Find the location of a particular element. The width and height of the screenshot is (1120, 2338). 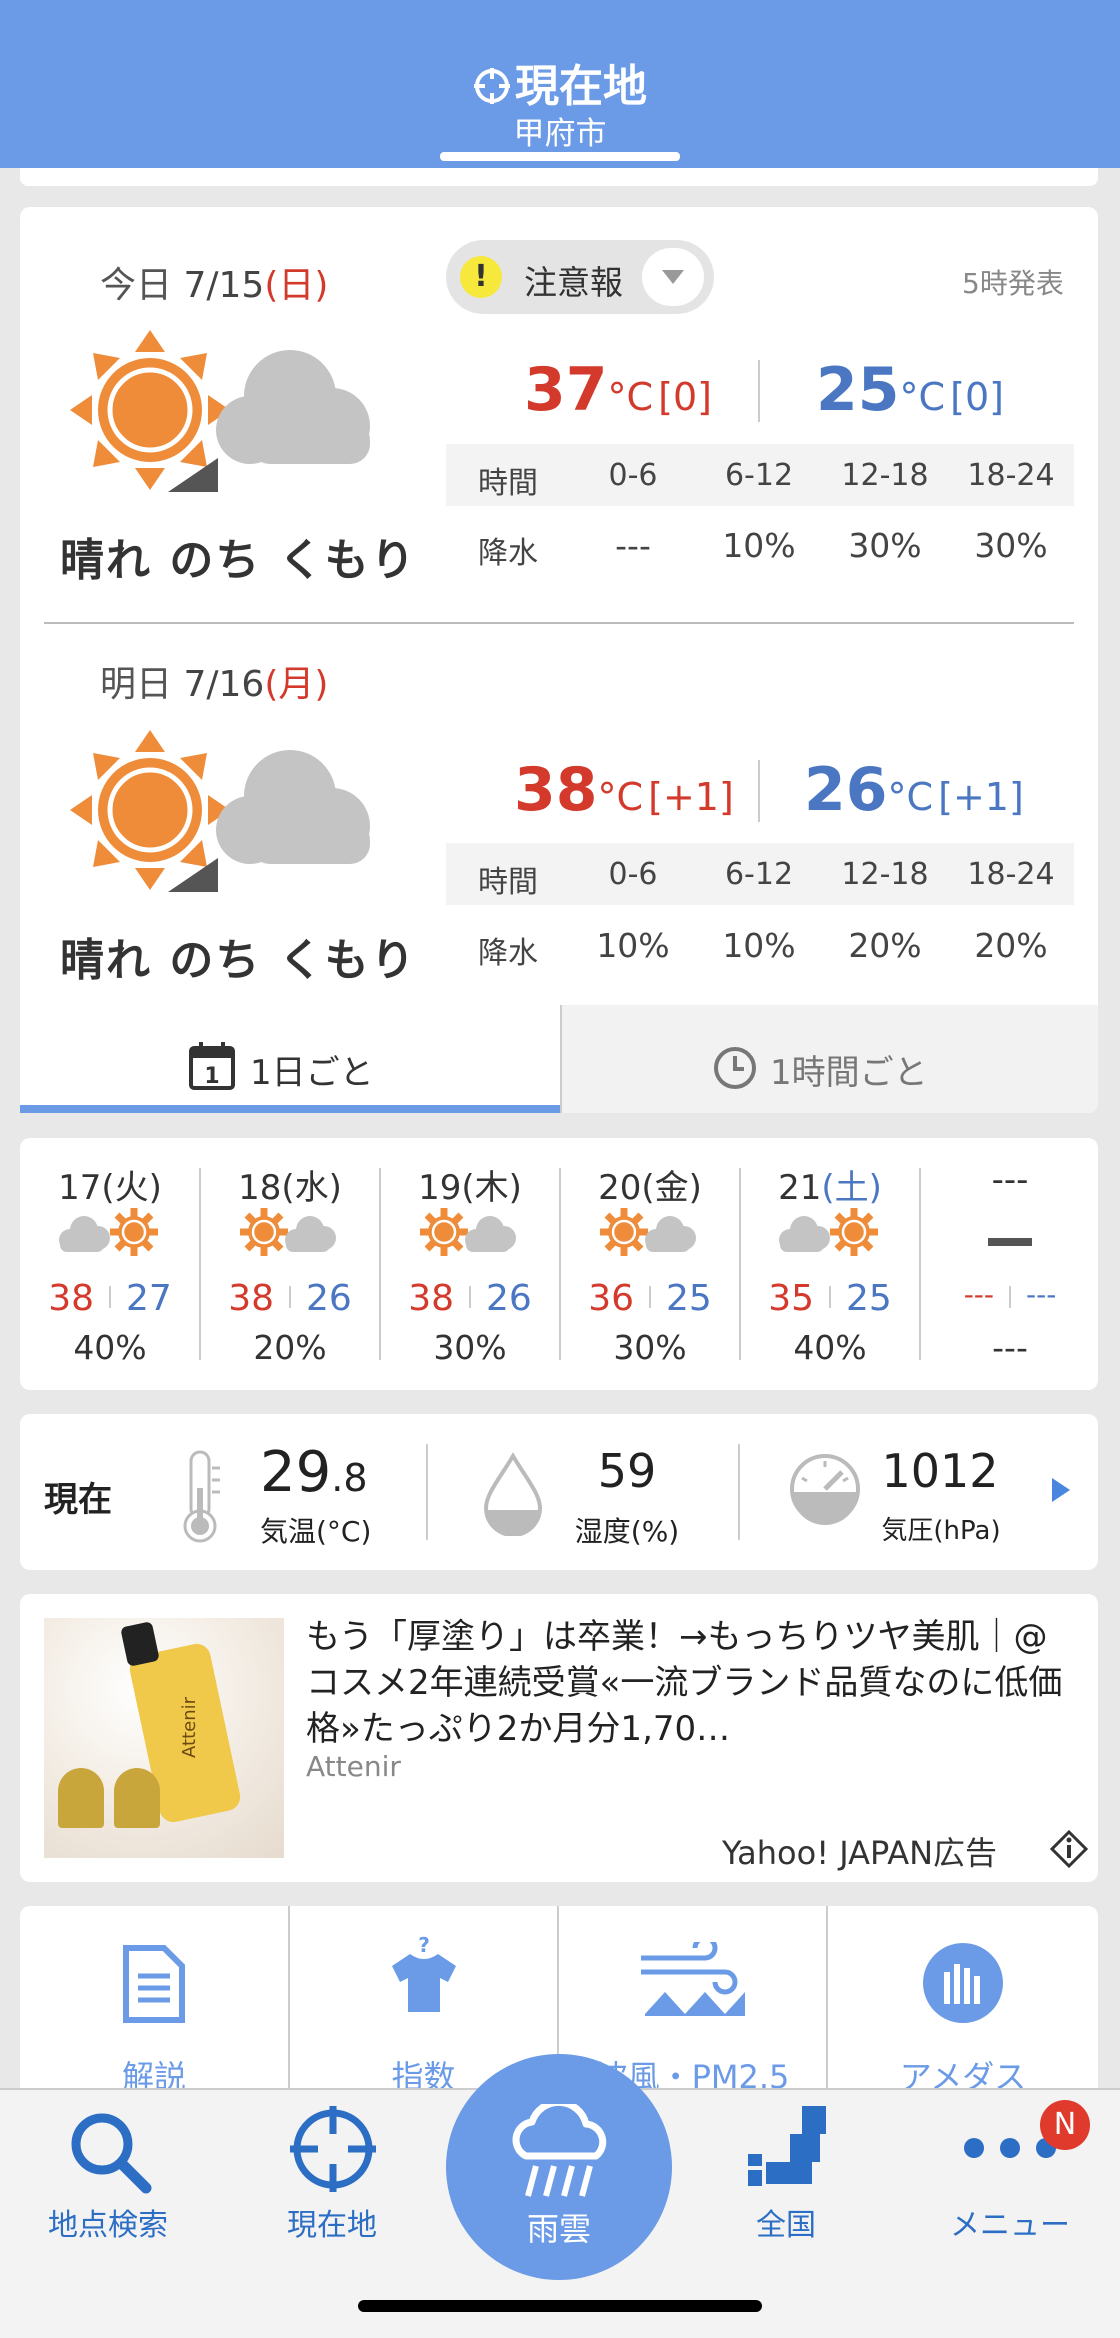

today-label: 今日 7/15(日) is located at coordinates (214, 285).